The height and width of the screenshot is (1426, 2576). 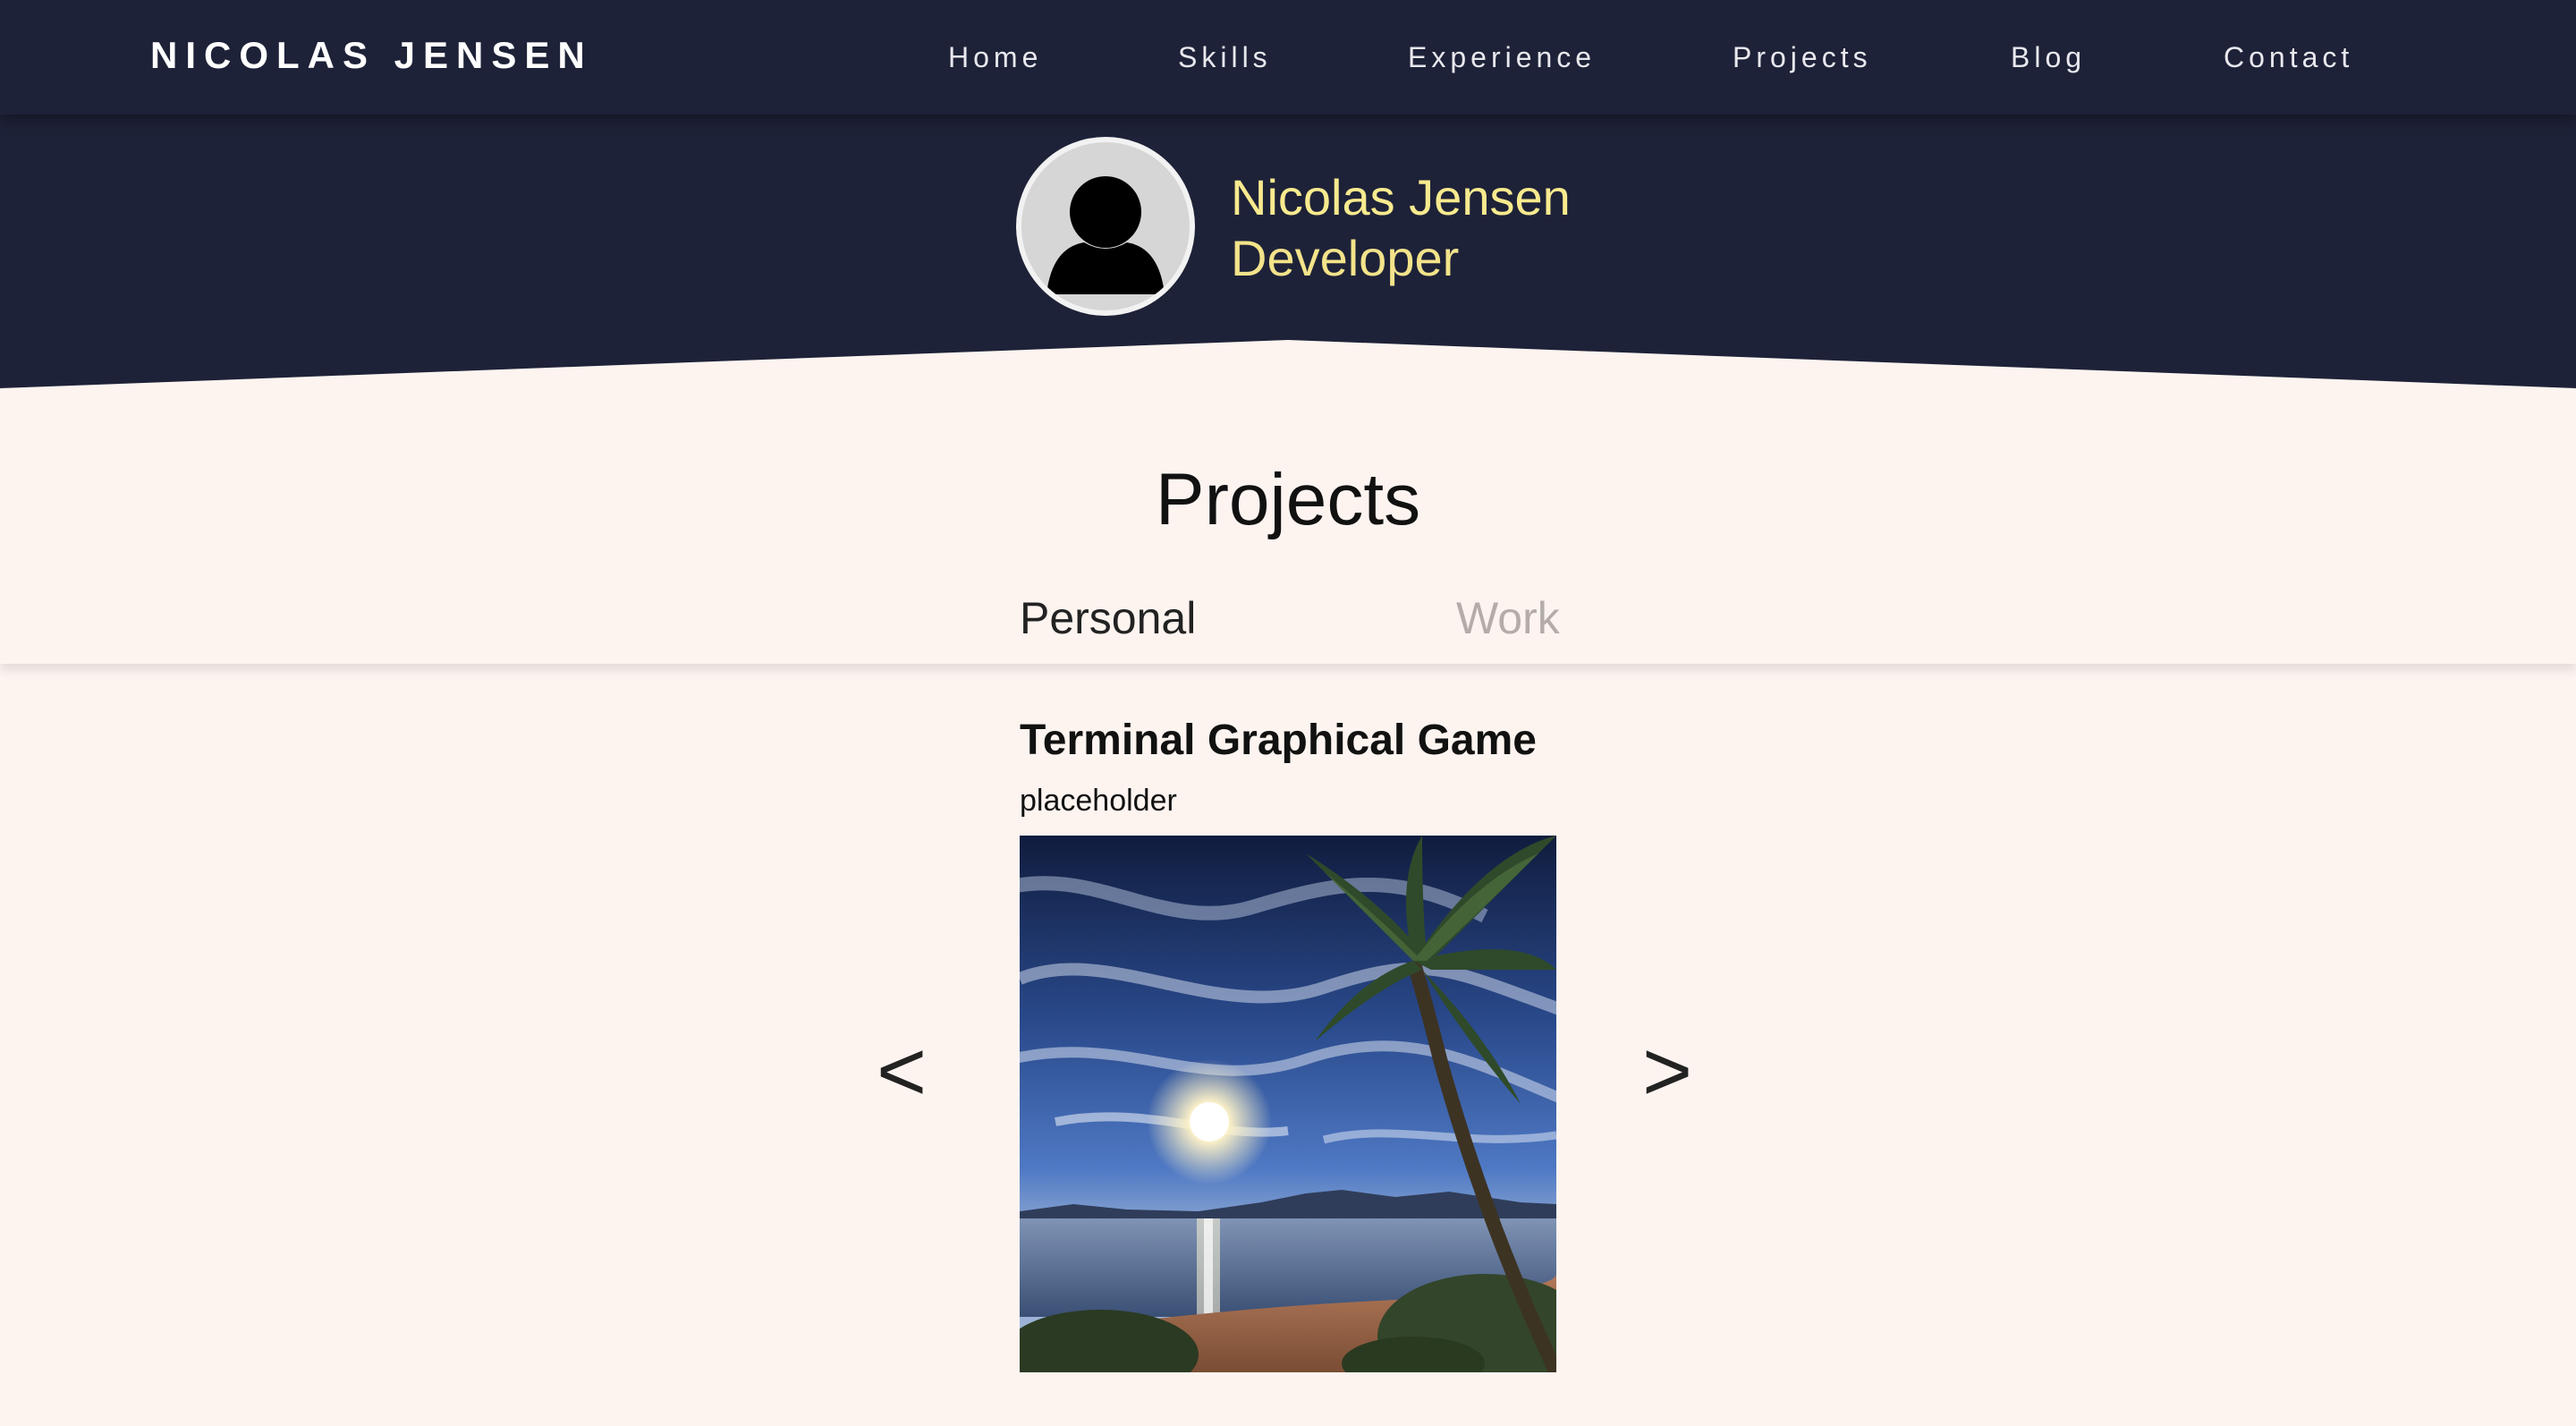 What do you see at coordinates (1502, 58) in the screenshot?
I see `nav-link-experience: Experience` at bounding box center [1502, 58].